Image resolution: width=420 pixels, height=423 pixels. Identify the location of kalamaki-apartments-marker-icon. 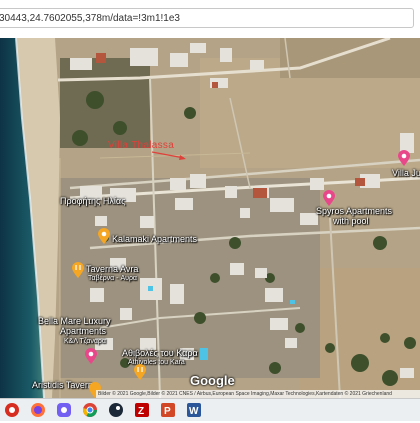
(104, 236).